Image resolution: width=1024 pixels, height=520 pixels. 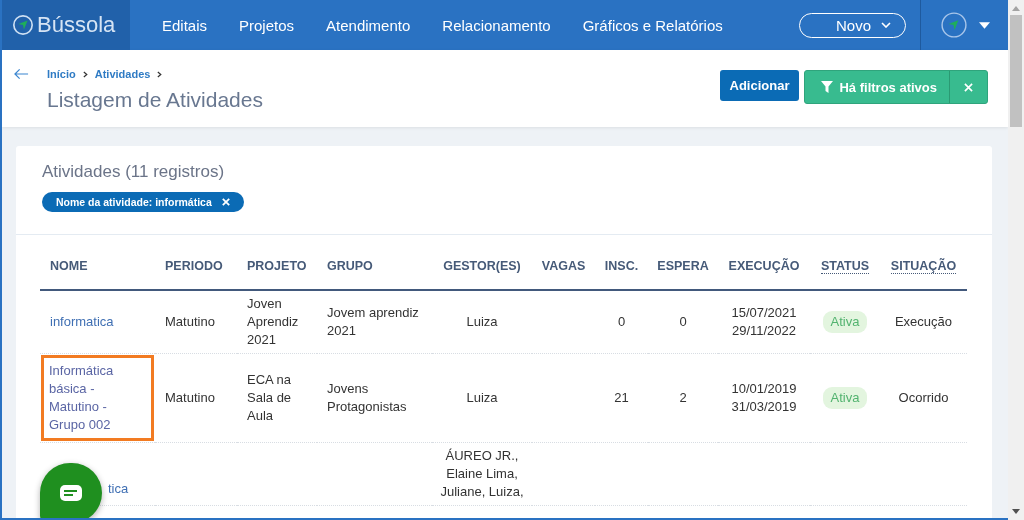 What do you see at coordinates (683, 266) in the screenshot?
I see `column-header: ESPERA` at bounding box center [683, 266].